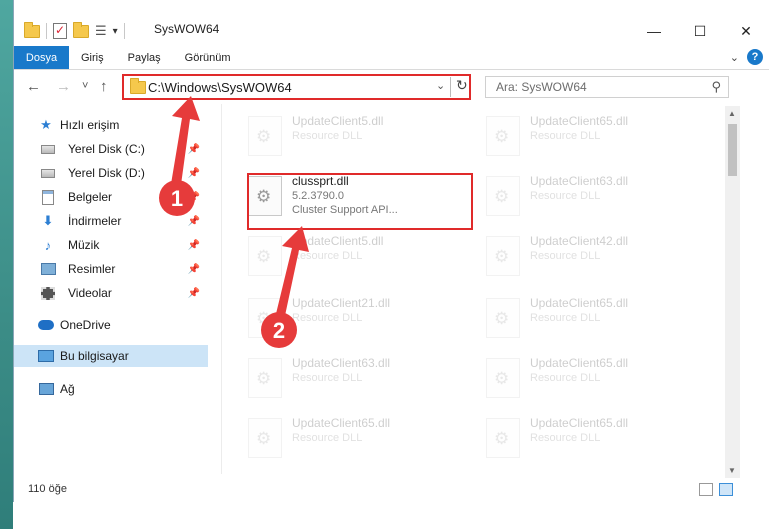 This screenshot has width=769, height=529. I want to click on sidebar-item-label: Resimler, so click(92, 269).